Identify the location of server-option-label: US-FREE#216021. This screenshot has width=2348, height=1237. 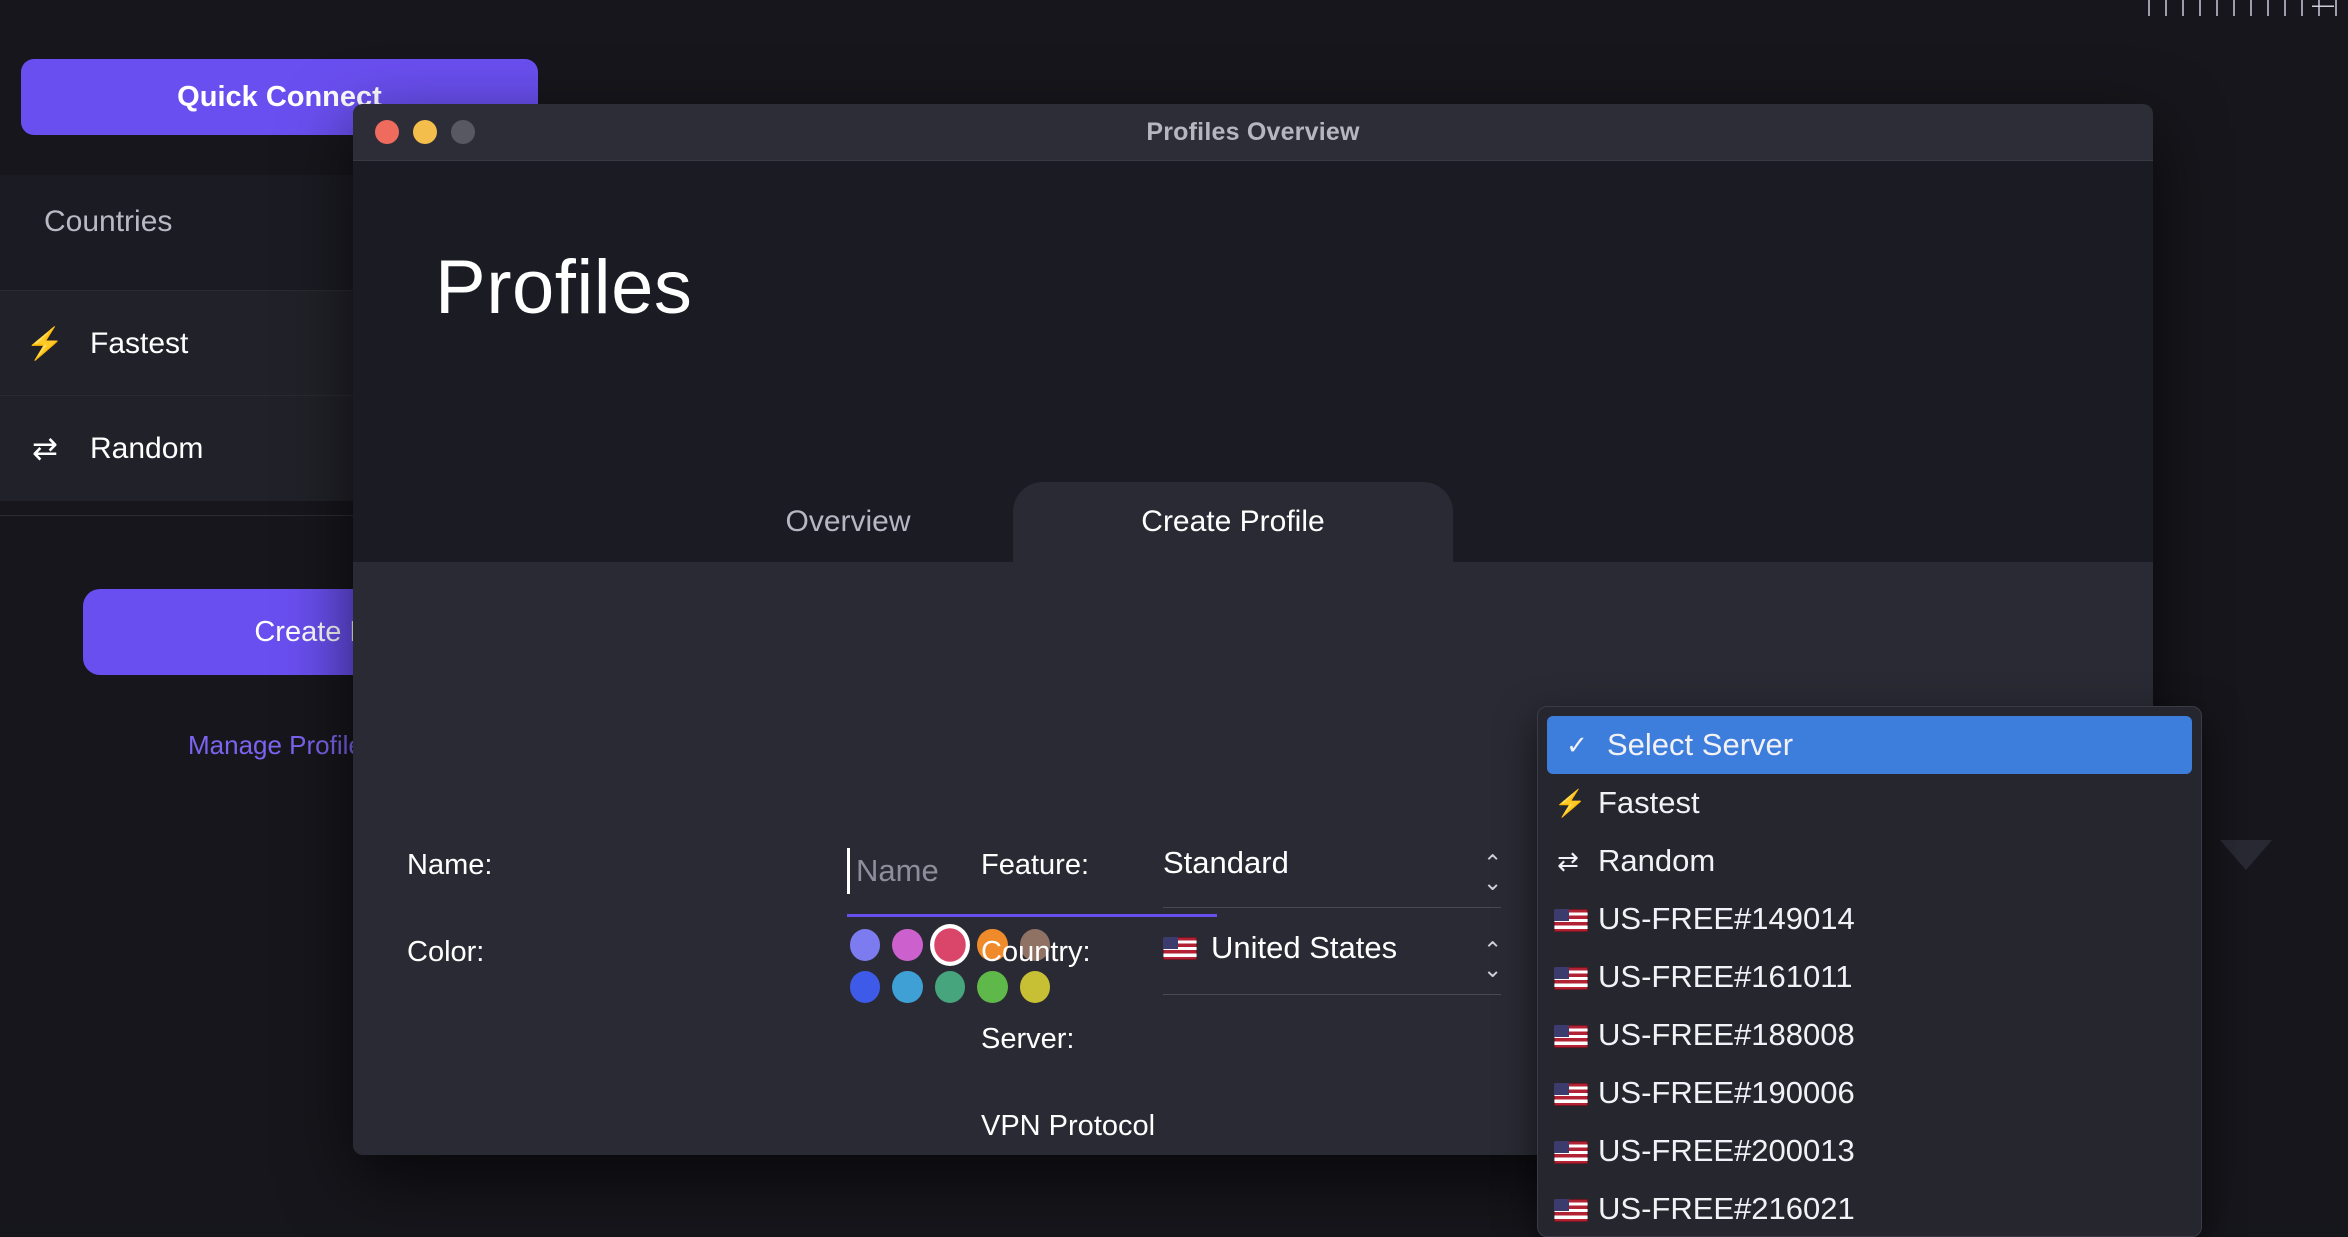
(1726, 1208).